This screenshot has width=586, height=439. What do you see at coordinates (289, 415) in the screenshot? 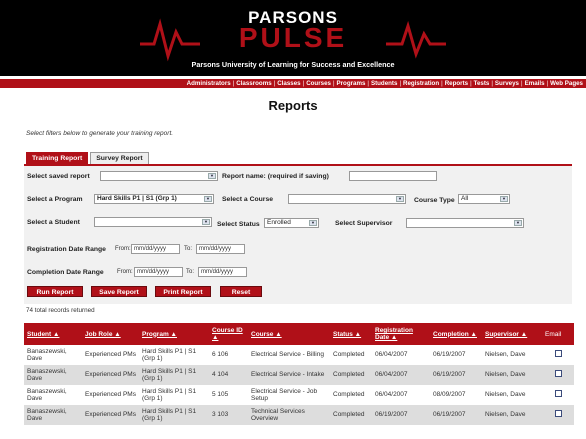
I see `cell-course: Technical Services Overview` at bounding box center [289, 415].